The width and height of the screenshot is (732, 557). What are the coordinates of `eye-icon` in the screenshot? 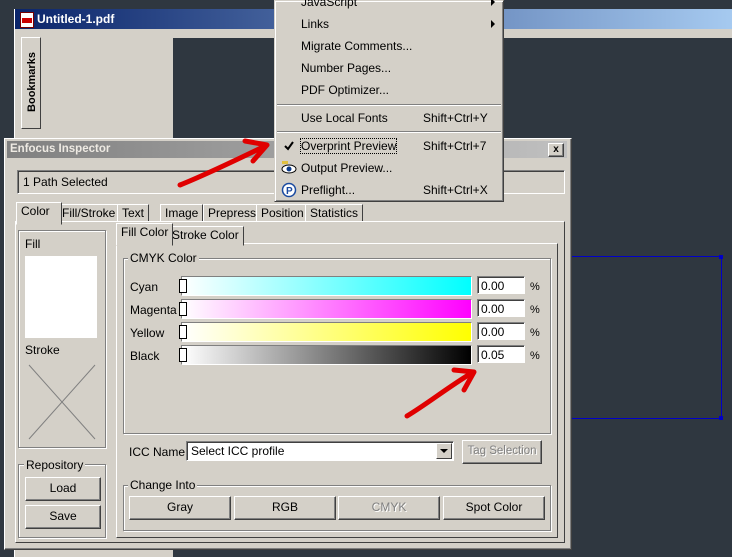 It's located at (289, 167).